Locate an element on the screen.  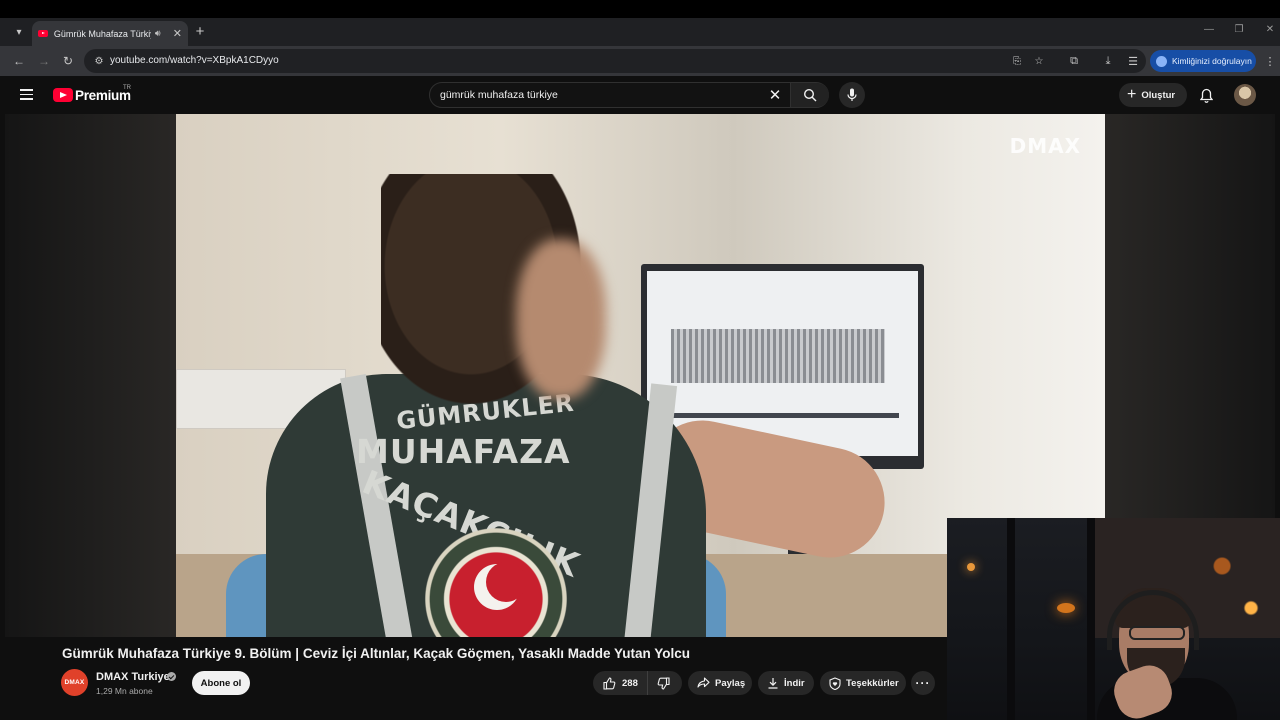
like-dislike-group: 288 is located at coordinates (637, 683).